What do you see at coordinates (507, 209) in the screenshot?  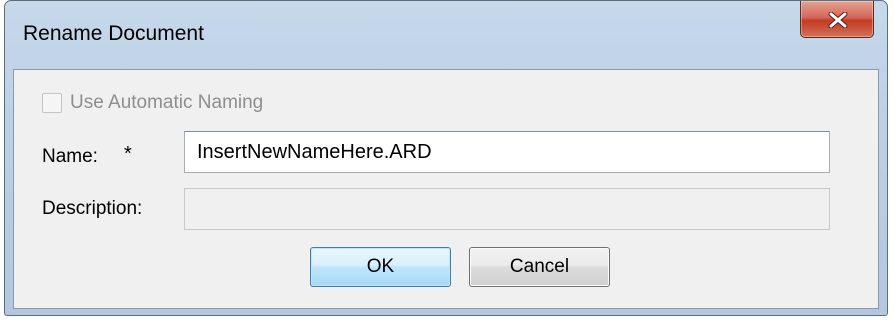 I see `description-input` at bounding box center [507, 209].